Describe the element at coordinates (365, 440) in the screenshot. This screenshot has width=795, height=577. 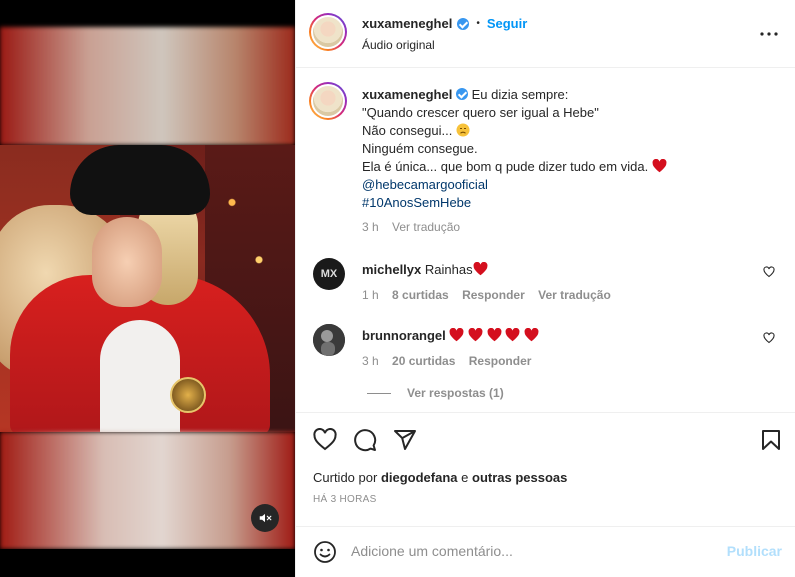
I see `comment-icon` at that location.